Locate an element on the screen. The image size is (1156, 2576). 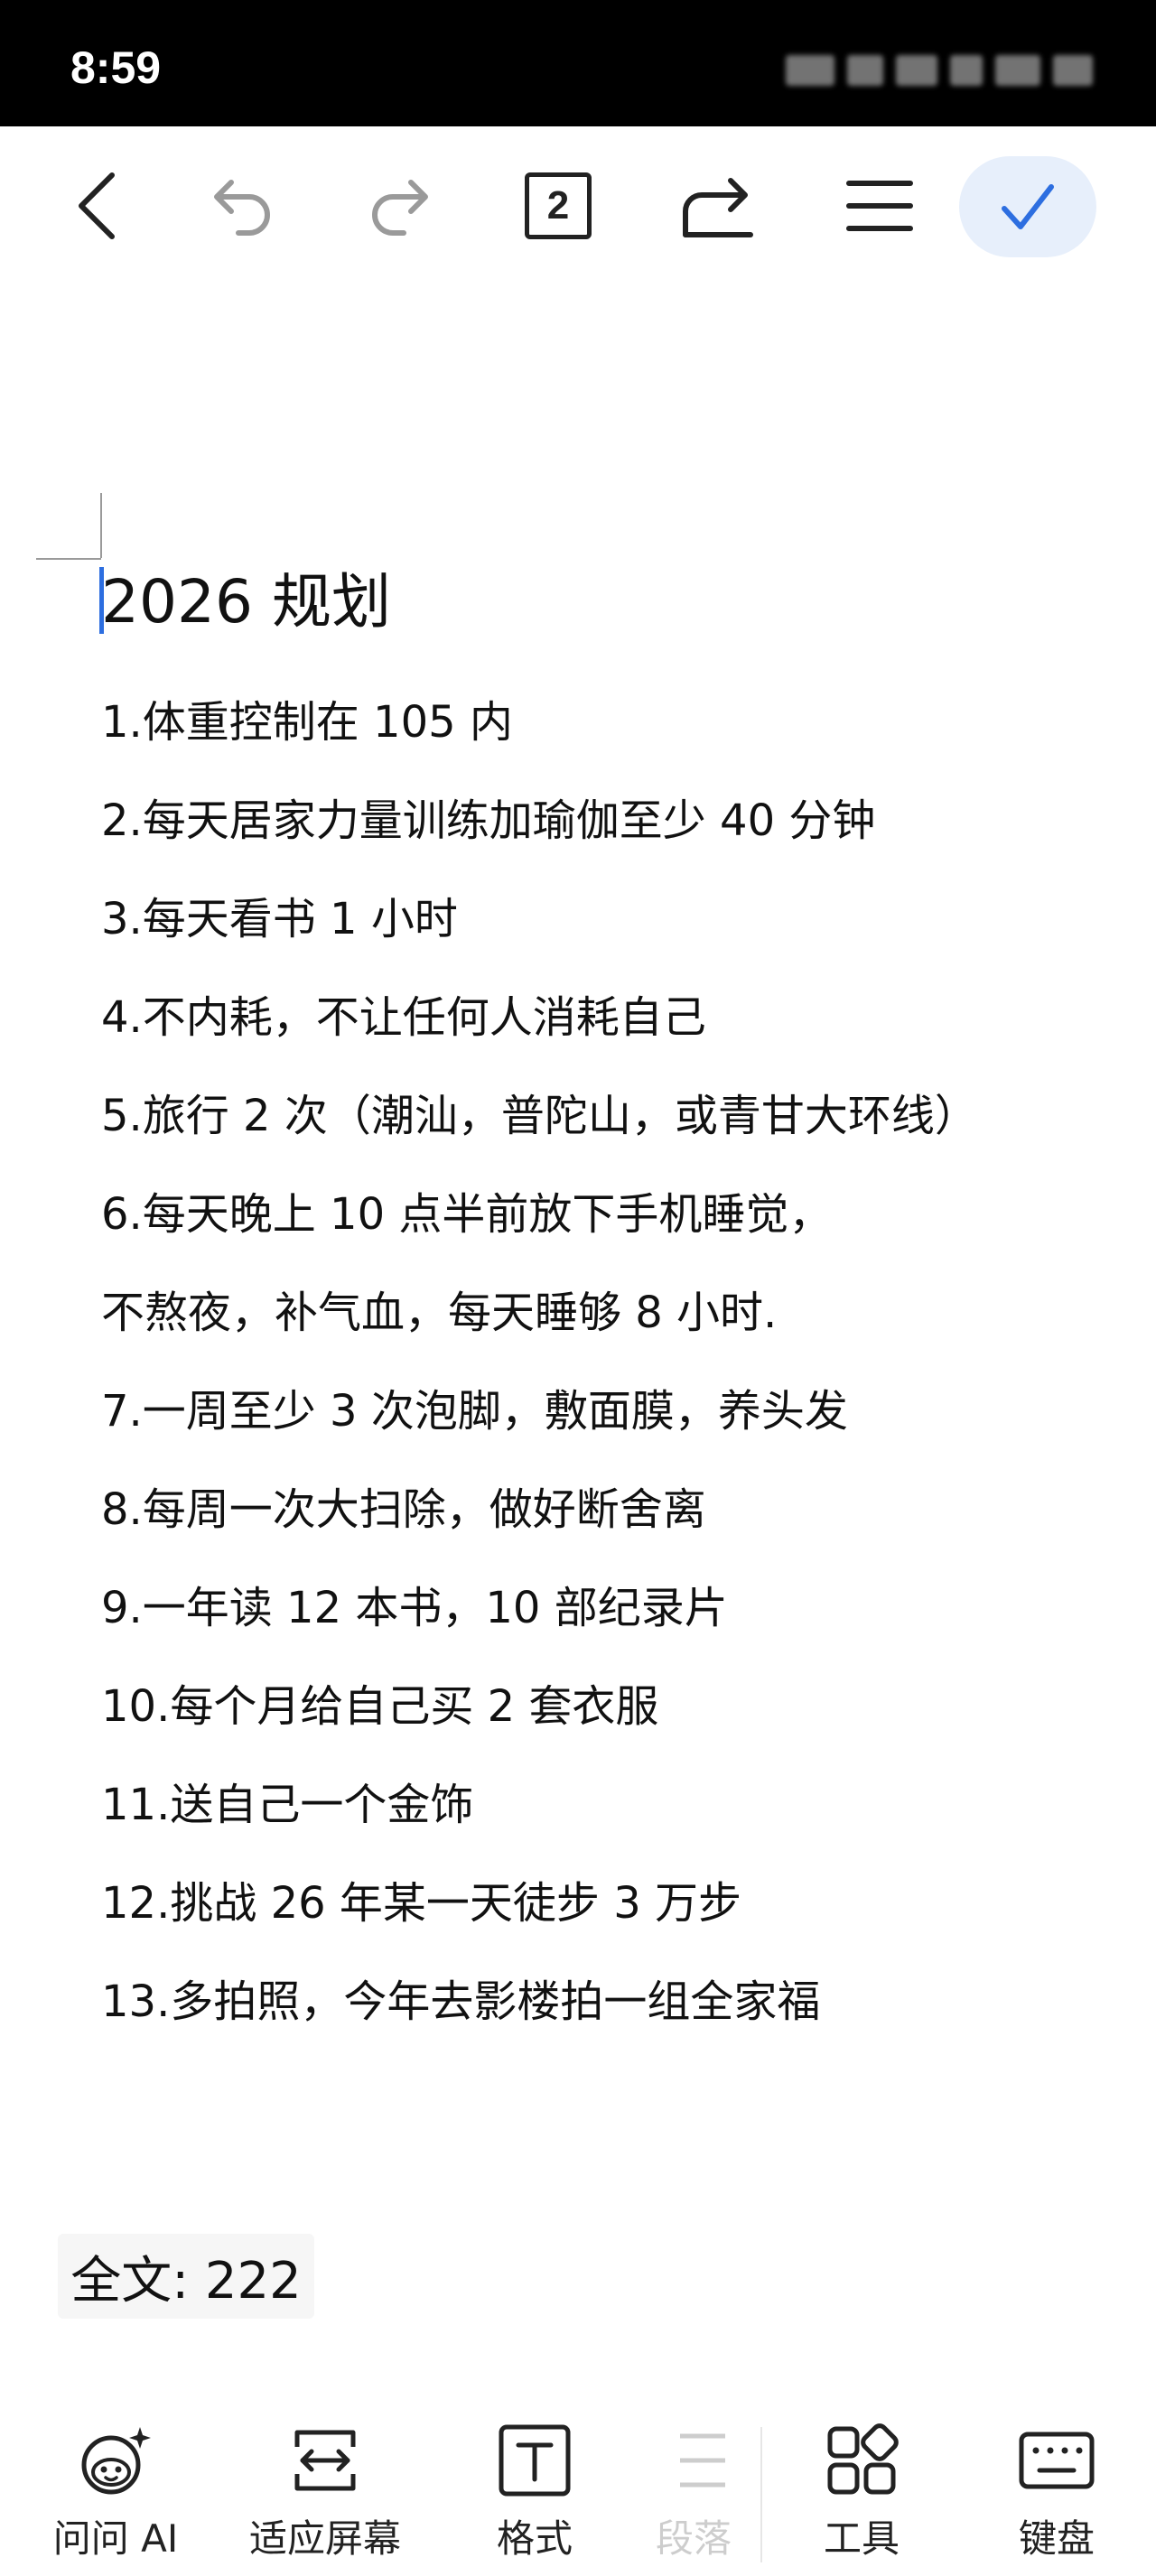
status-time: 8:59 is located at coordinates (116, 67).